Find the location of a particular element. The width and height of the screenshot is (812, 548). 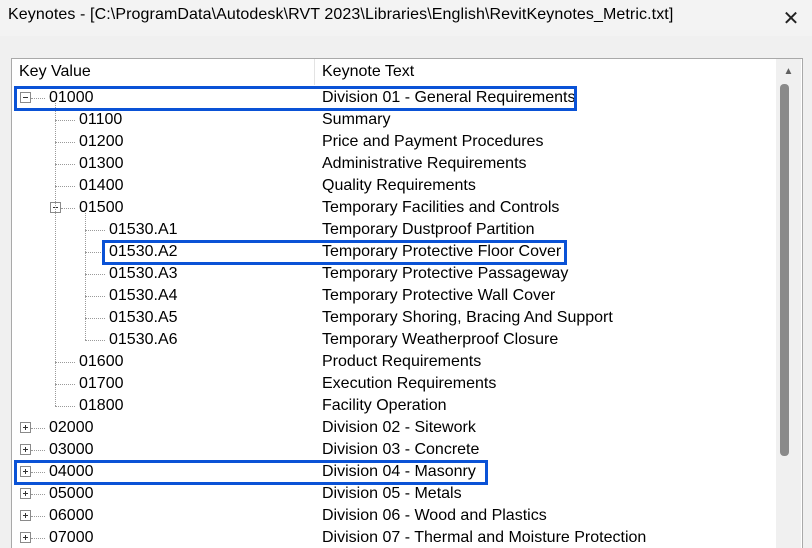

chevron-up-icon: ▲ is located at coordinates (788, 71).